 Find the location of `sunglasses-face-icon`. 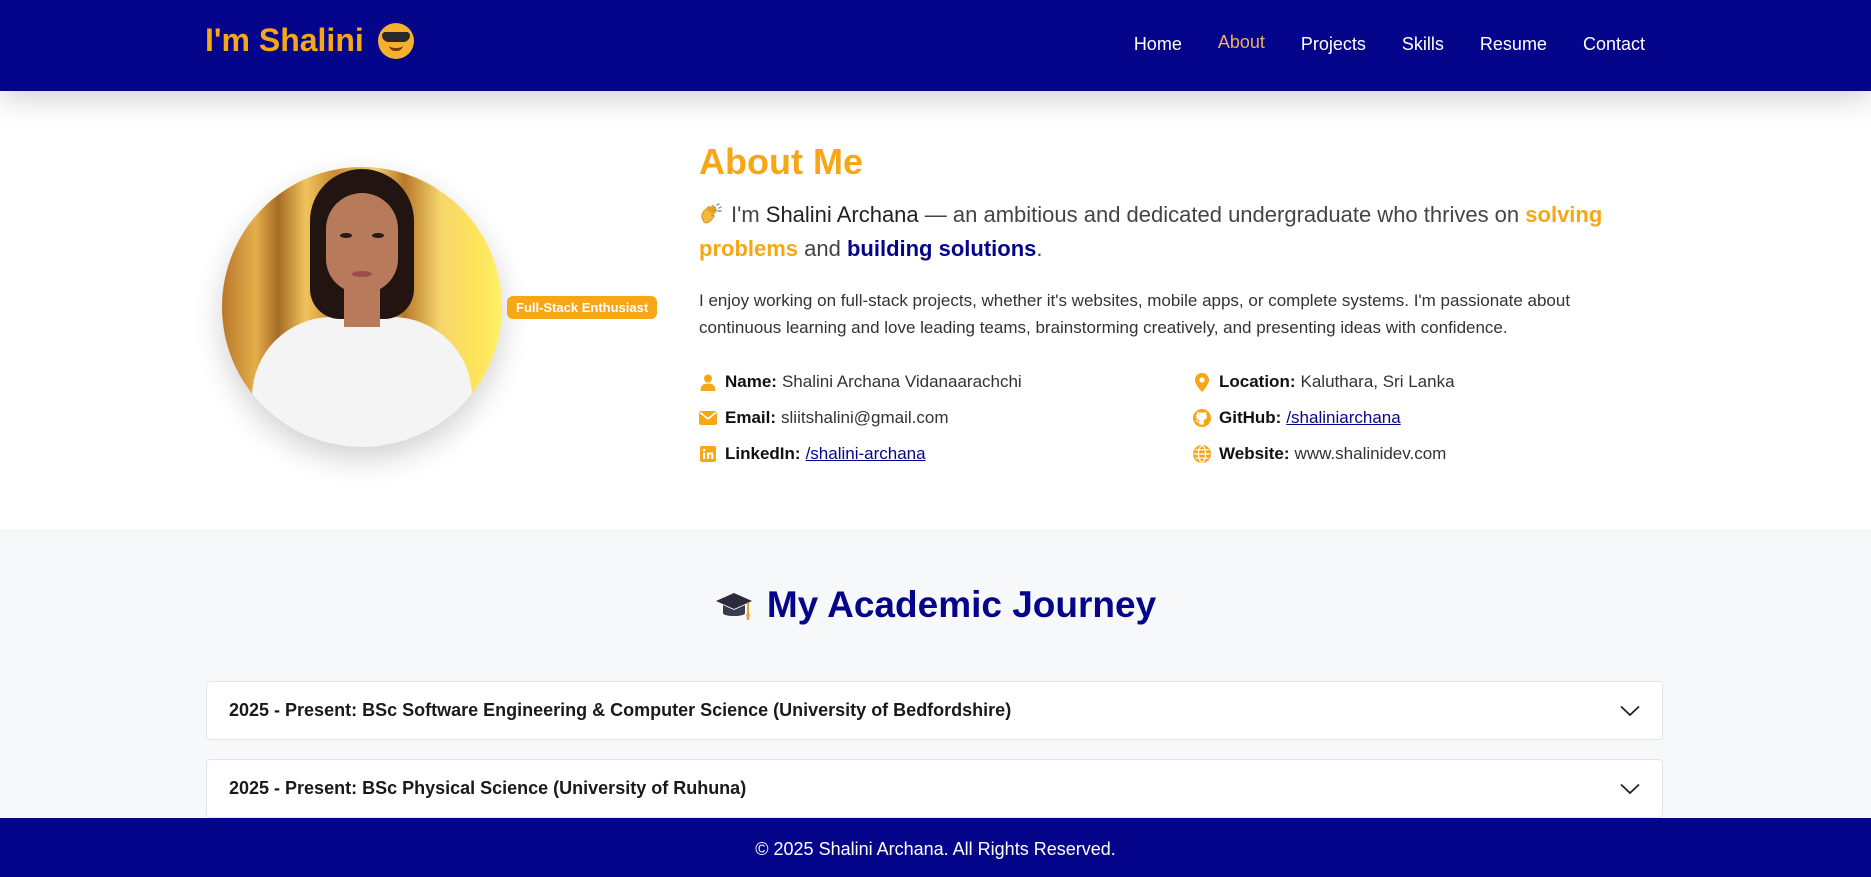

sunglasses-face-icon is located at coordinates (395, 40).